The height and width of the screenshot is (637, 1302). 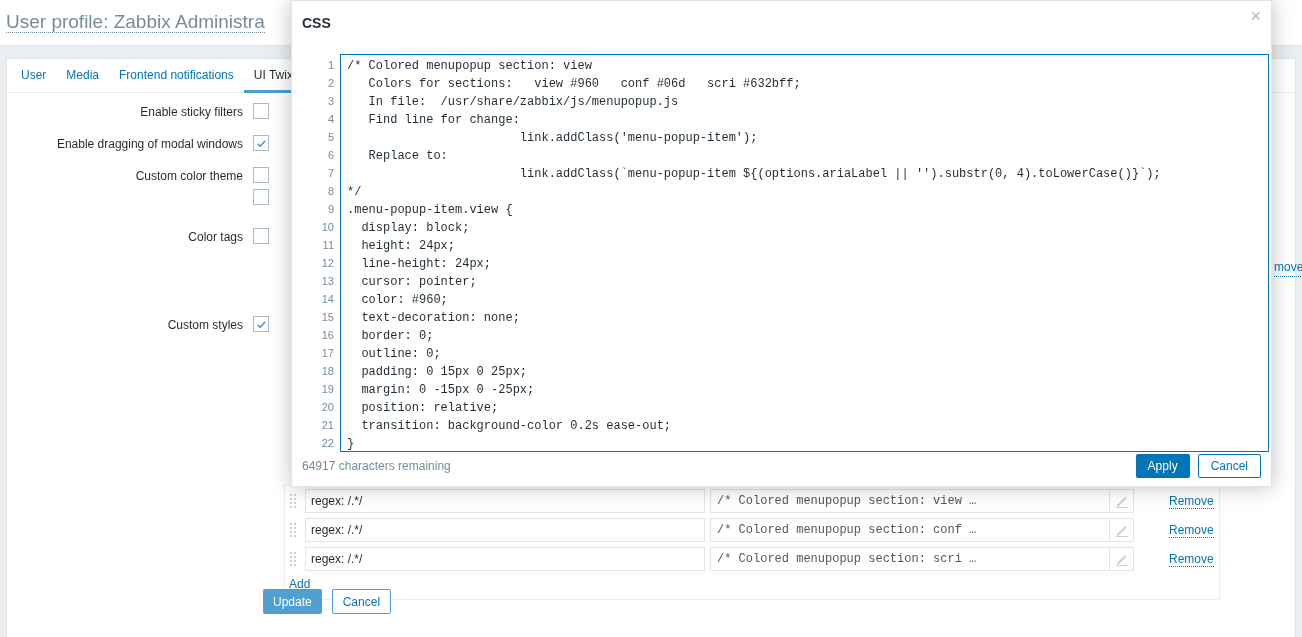 I want to click on code-line: height: 24px;, so click(x=408, y=246).